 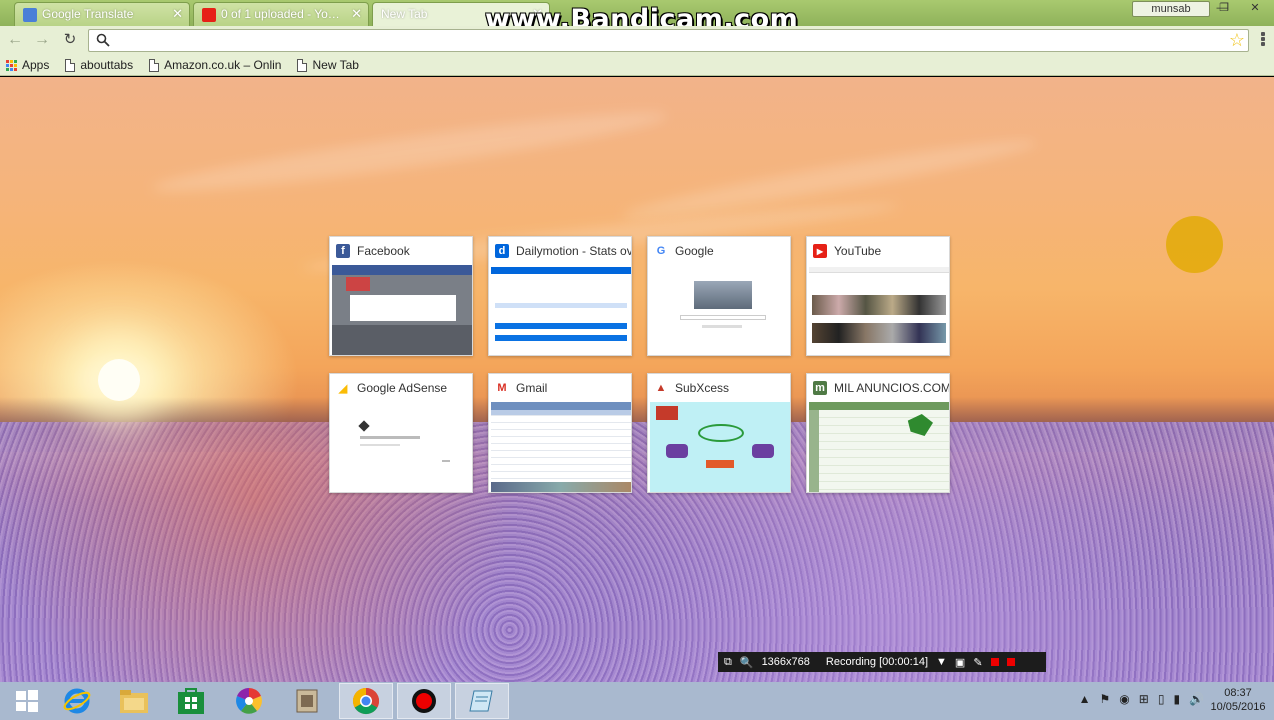 I want to click on tile-title: Dailymotion - Stats ov, so click(x=573, y=251).